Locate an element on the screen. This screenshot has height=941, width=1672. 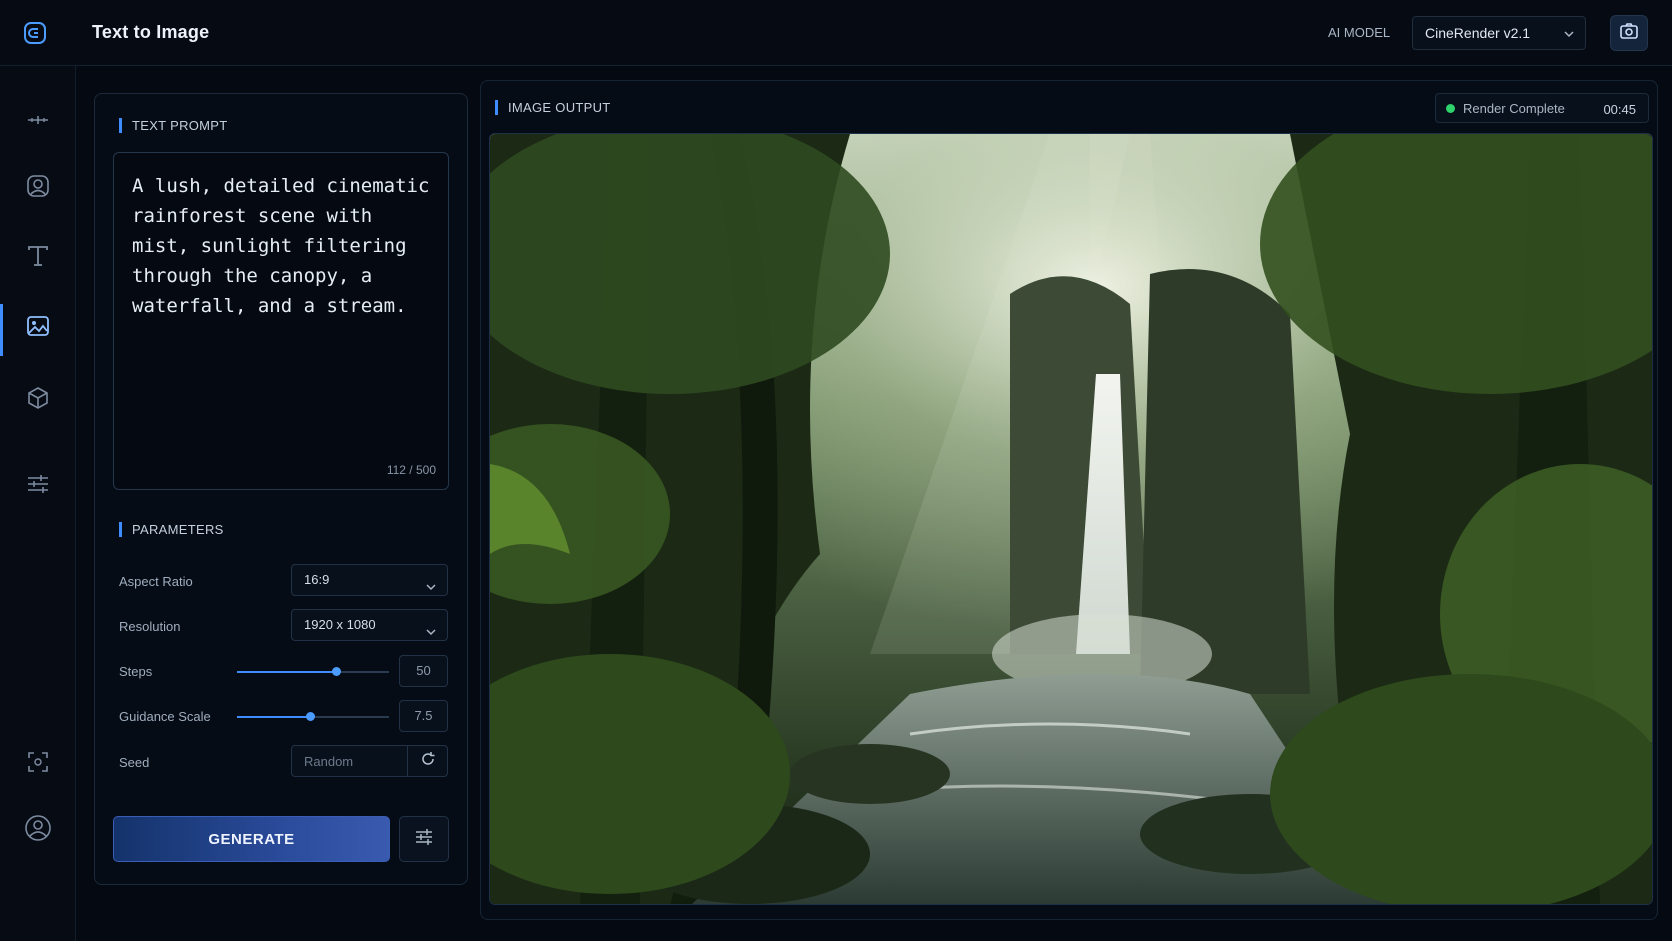
move-icon is located at coordinates (38, 122).